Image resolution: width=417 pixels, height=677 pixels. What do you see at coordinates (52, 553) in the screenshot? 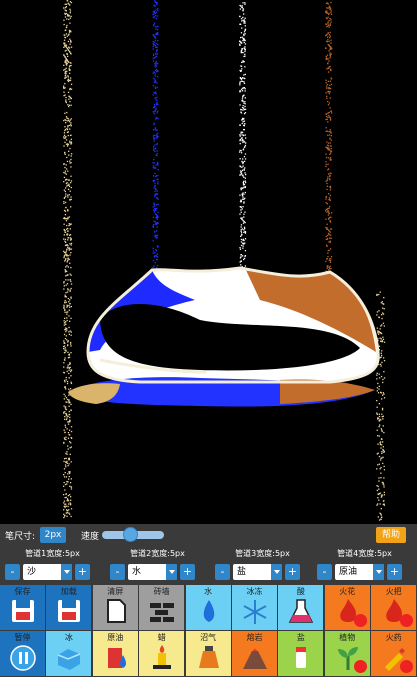
I see `pipe-1-width-label: 管道1宽度:5px` at bounding box center [52, 553].